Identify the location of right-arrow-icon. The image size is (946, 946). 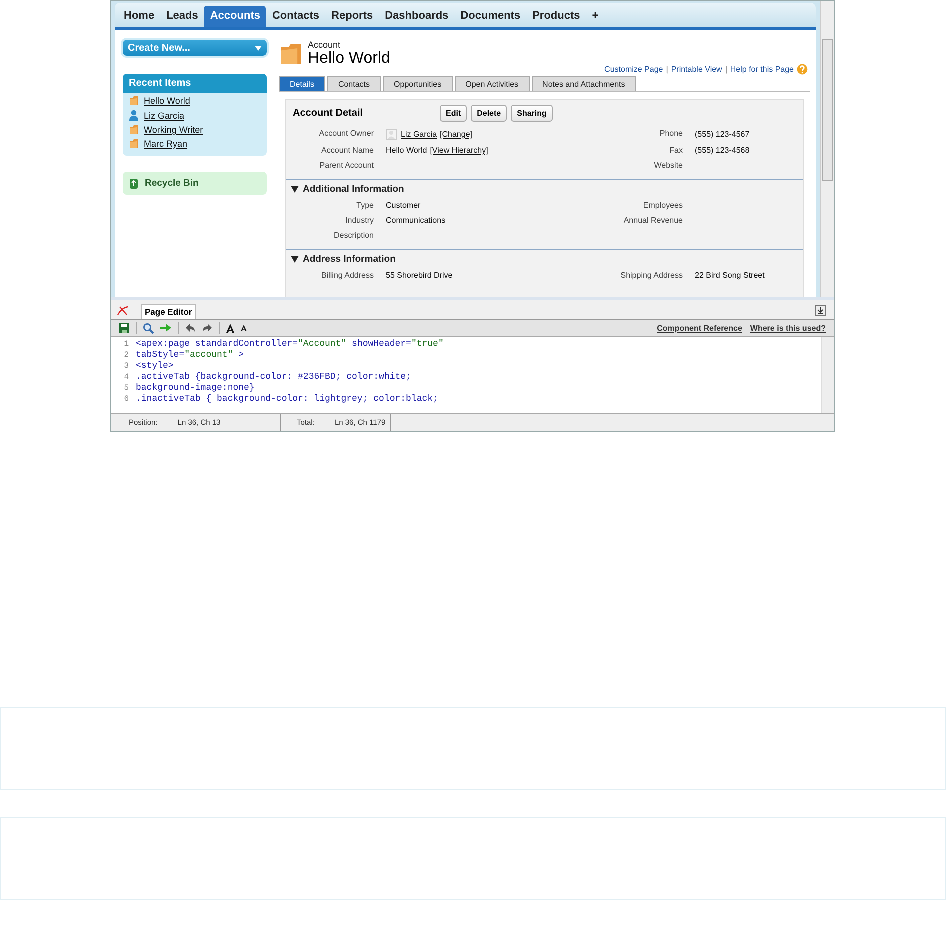
(166, 328).